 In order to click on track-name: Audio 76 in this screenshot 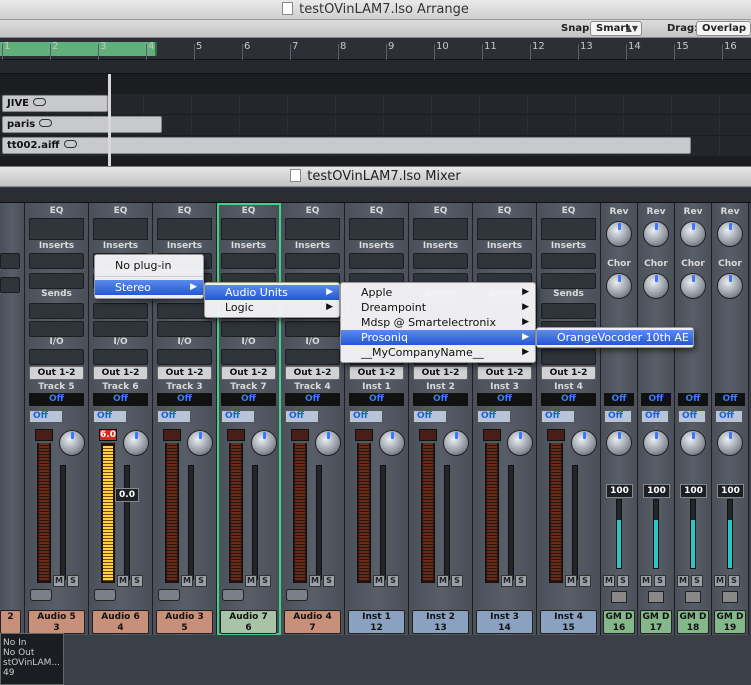, I will do `click(248, 622)`.